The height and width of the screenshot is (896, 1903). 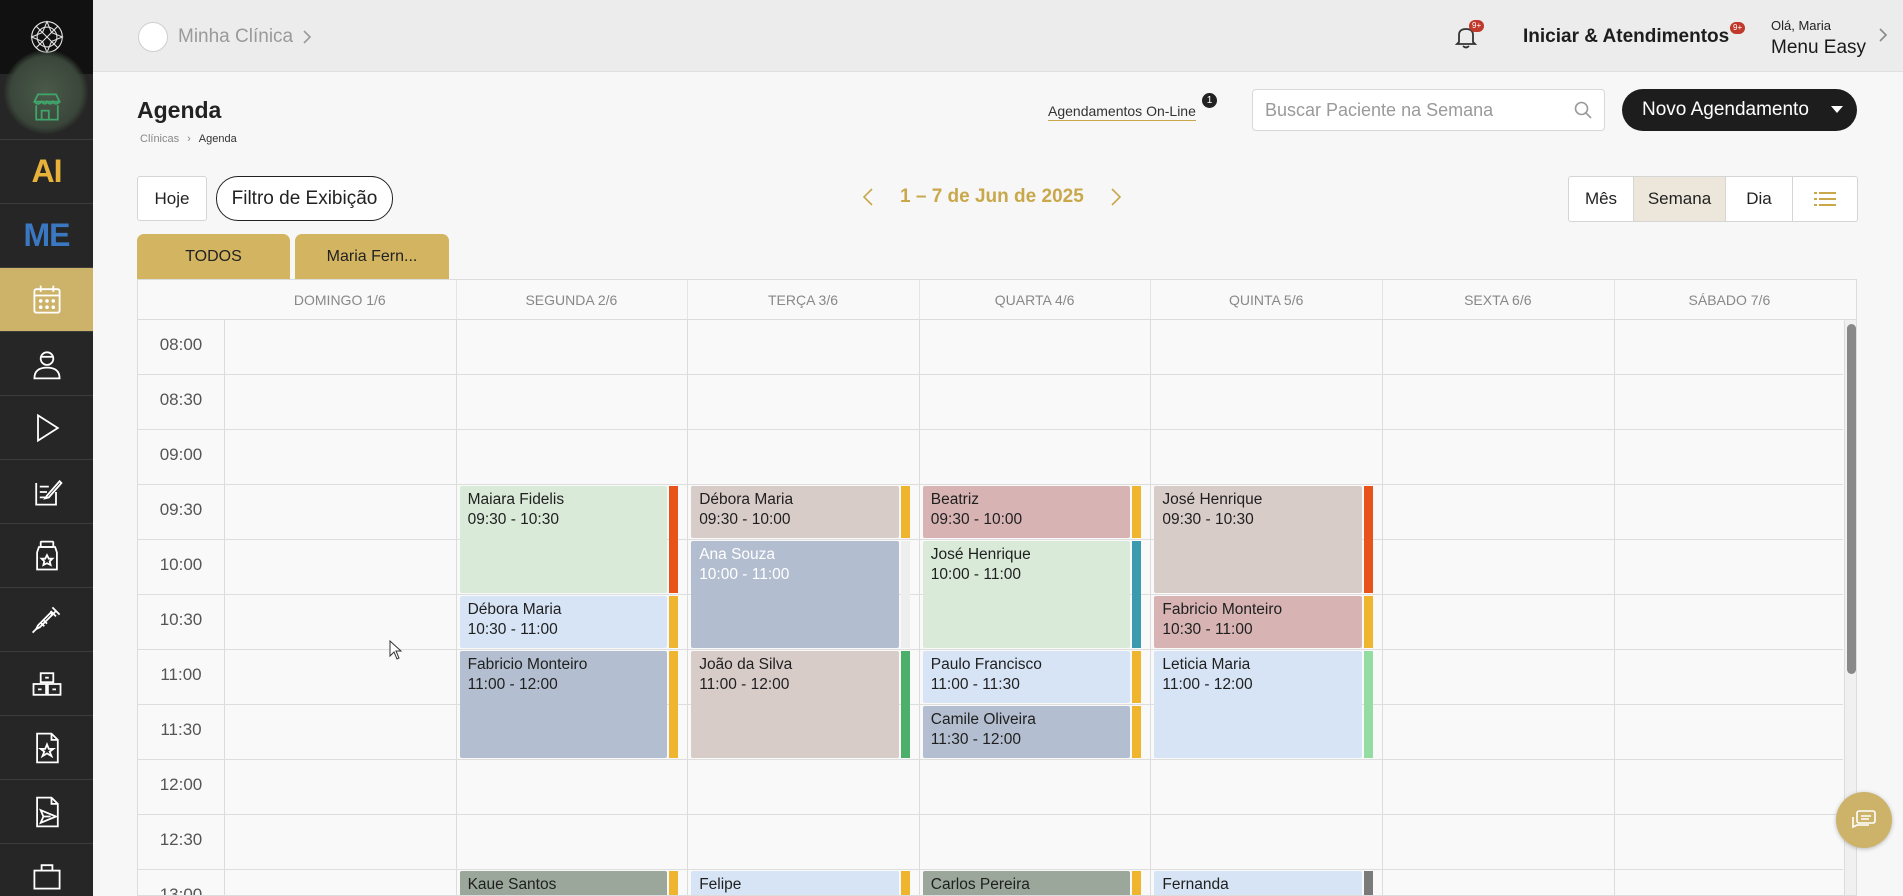 I want to click on breadcrumb-agenda: Agenda, so click(x=217, y=139).